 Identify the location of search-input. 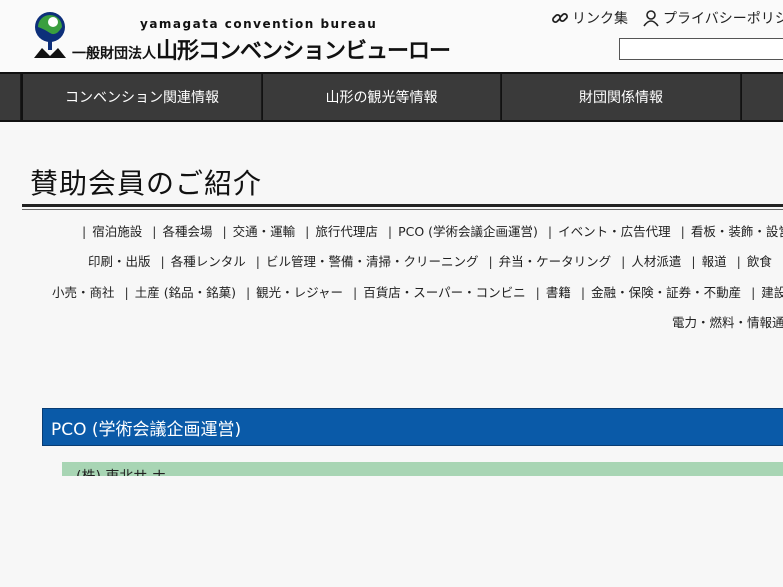
(701, 49).